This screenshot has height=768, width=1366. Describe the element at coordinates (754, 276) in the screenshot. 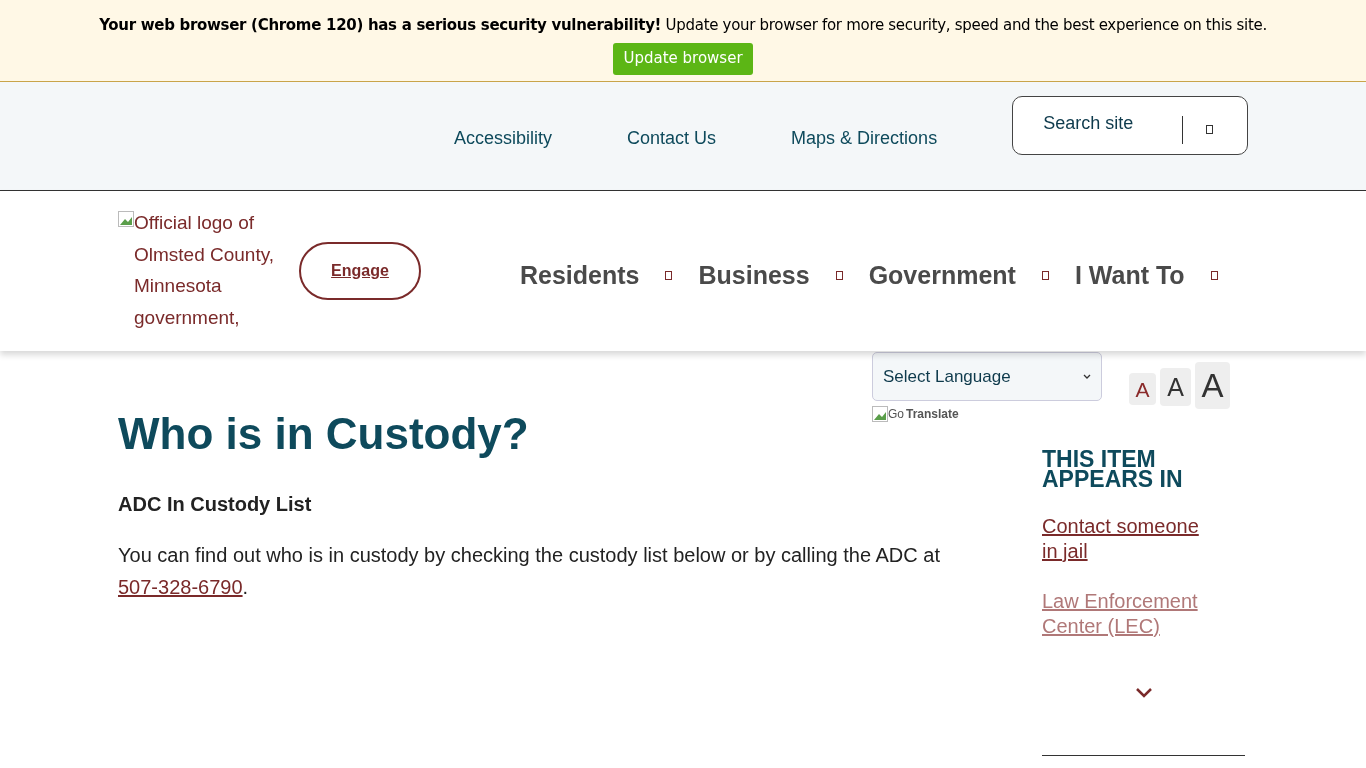

I see `main-nav-item: Business` at that location.